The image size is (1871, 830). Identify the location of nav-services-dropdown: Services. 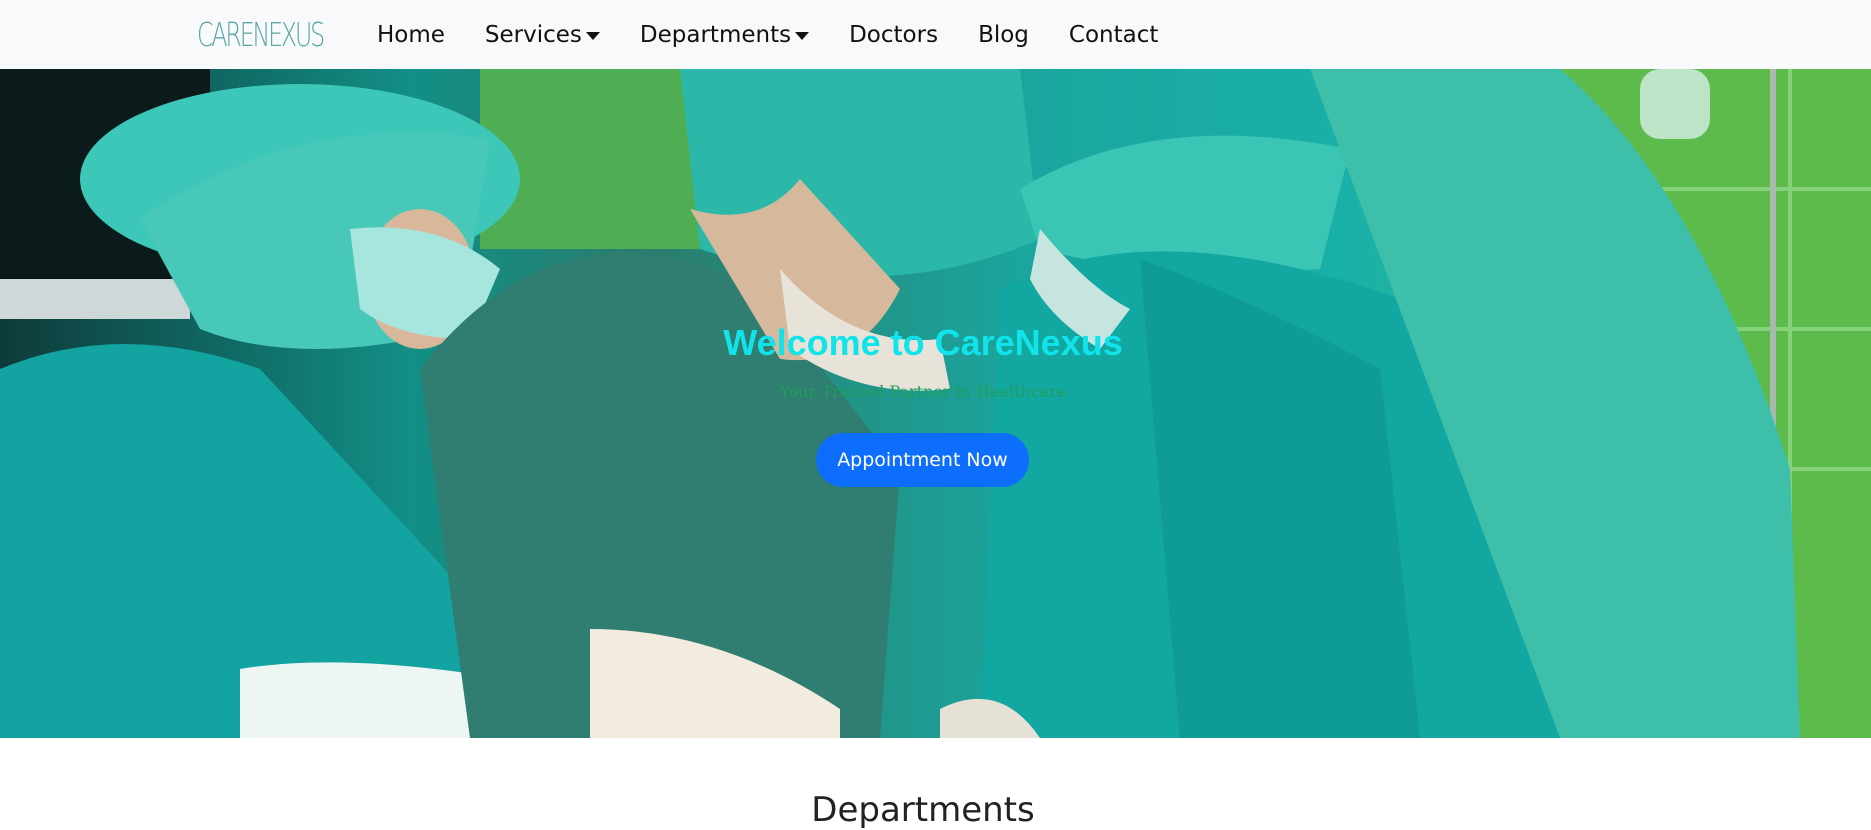
(542, 35).